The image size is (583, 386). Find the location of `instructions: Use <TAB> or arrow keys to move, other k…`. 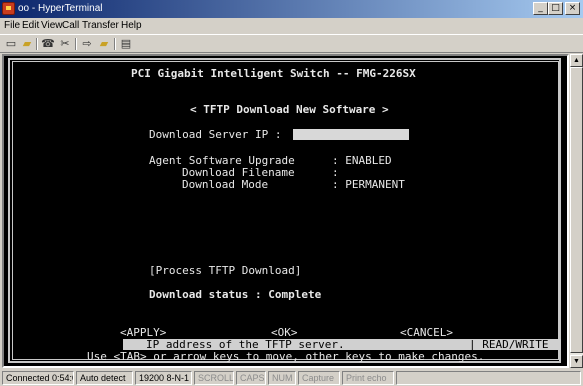

instructions: Use <TAB> or arrow keys to move, other k… is located at coordinates (286, 356).